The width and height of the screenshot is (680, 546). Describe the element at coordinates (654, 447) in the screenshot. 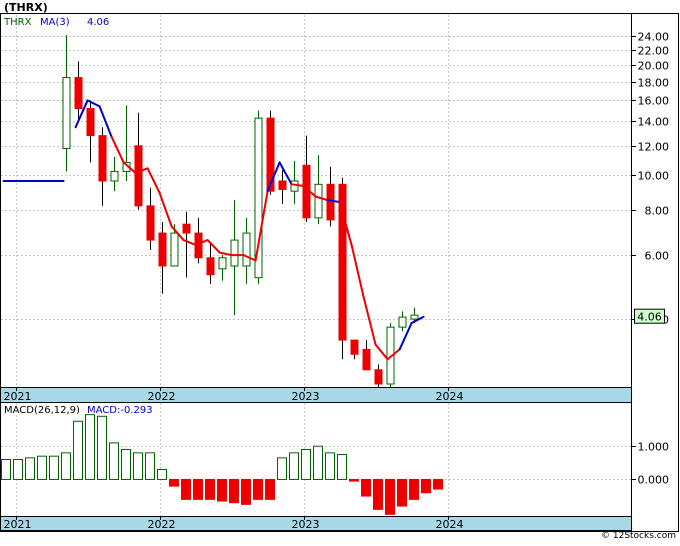

I see `macd-tick-label: 1.000` at that location.